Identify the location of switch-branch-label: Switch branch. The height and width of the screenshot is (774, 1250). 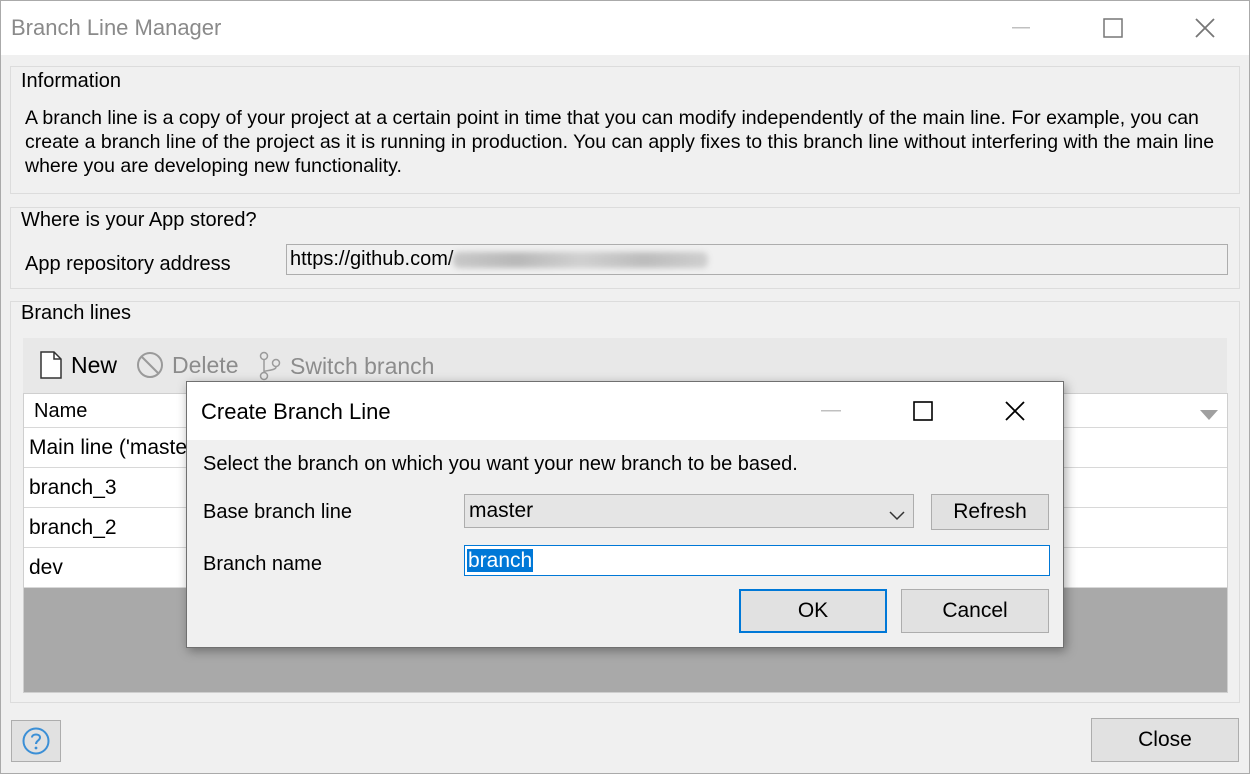
(362, 365).